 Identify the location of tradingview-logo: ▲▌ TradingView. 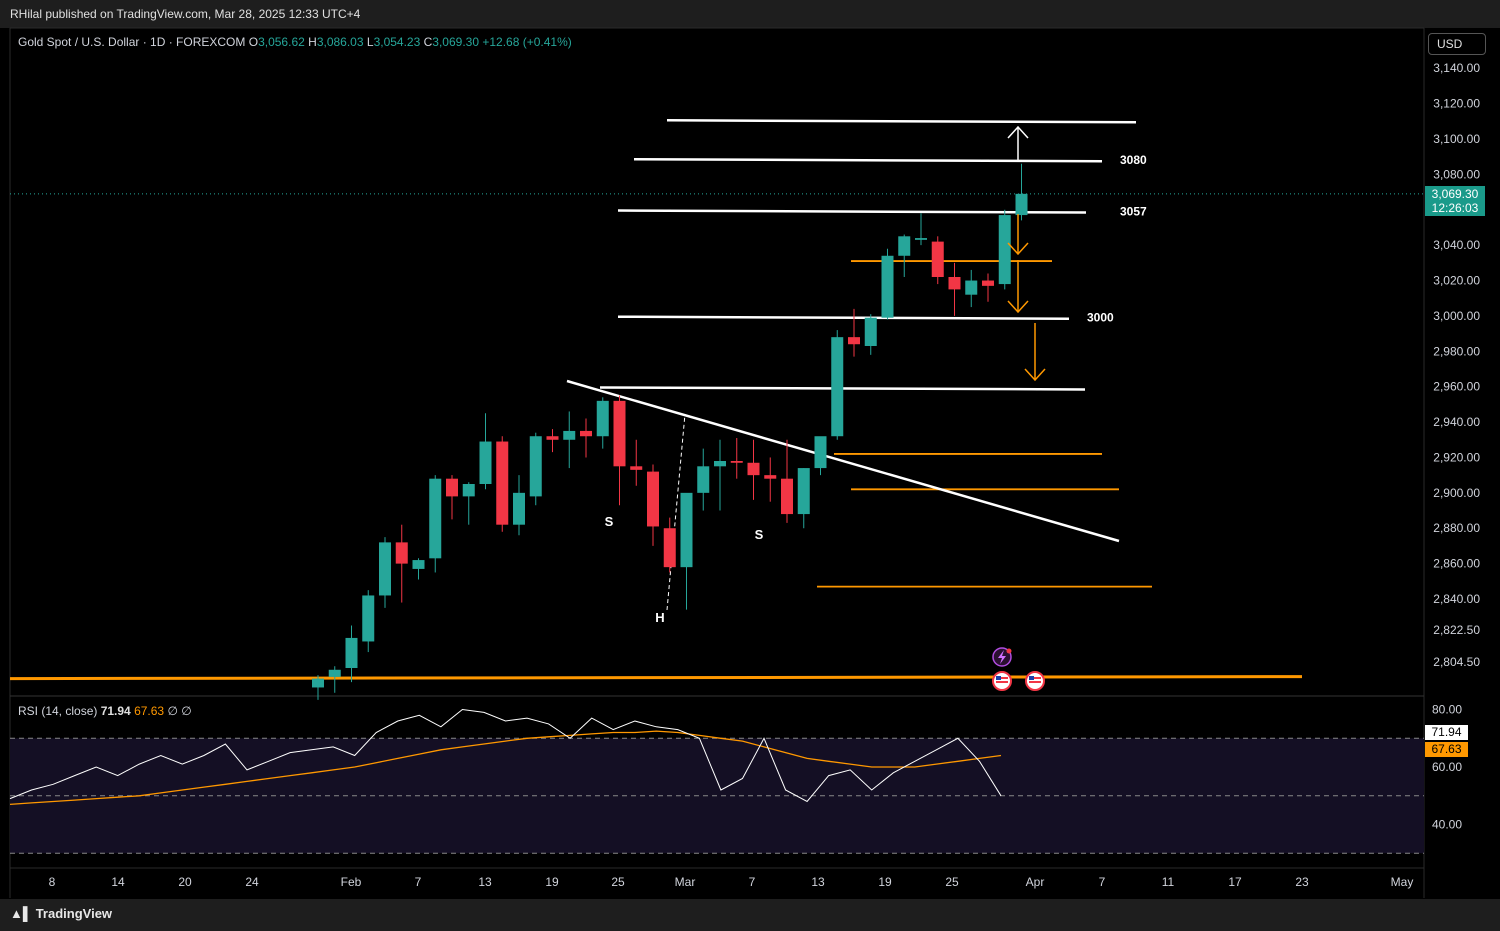
(61, 913).